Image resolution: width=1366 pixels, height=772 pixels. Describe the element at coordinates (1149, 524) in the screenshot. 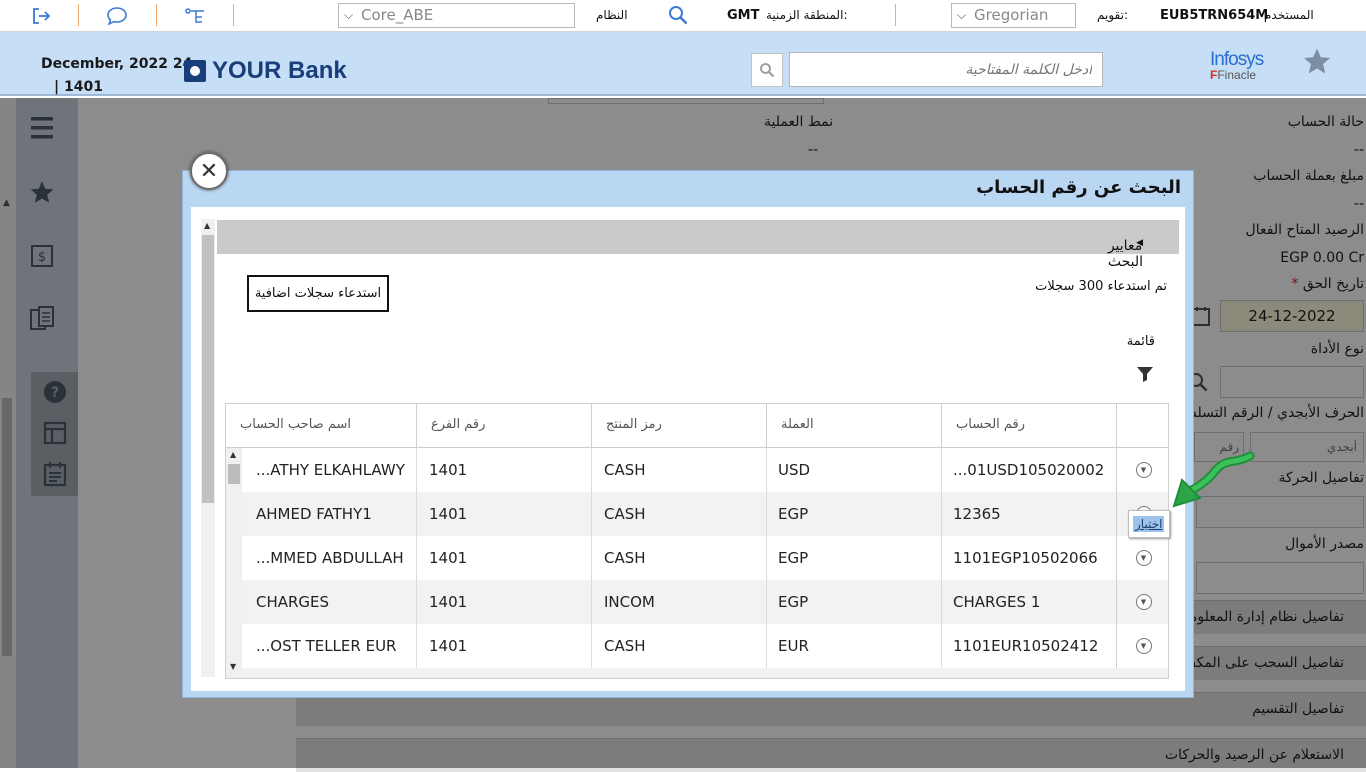

I see `select-tooltip: اختيار` at that location.